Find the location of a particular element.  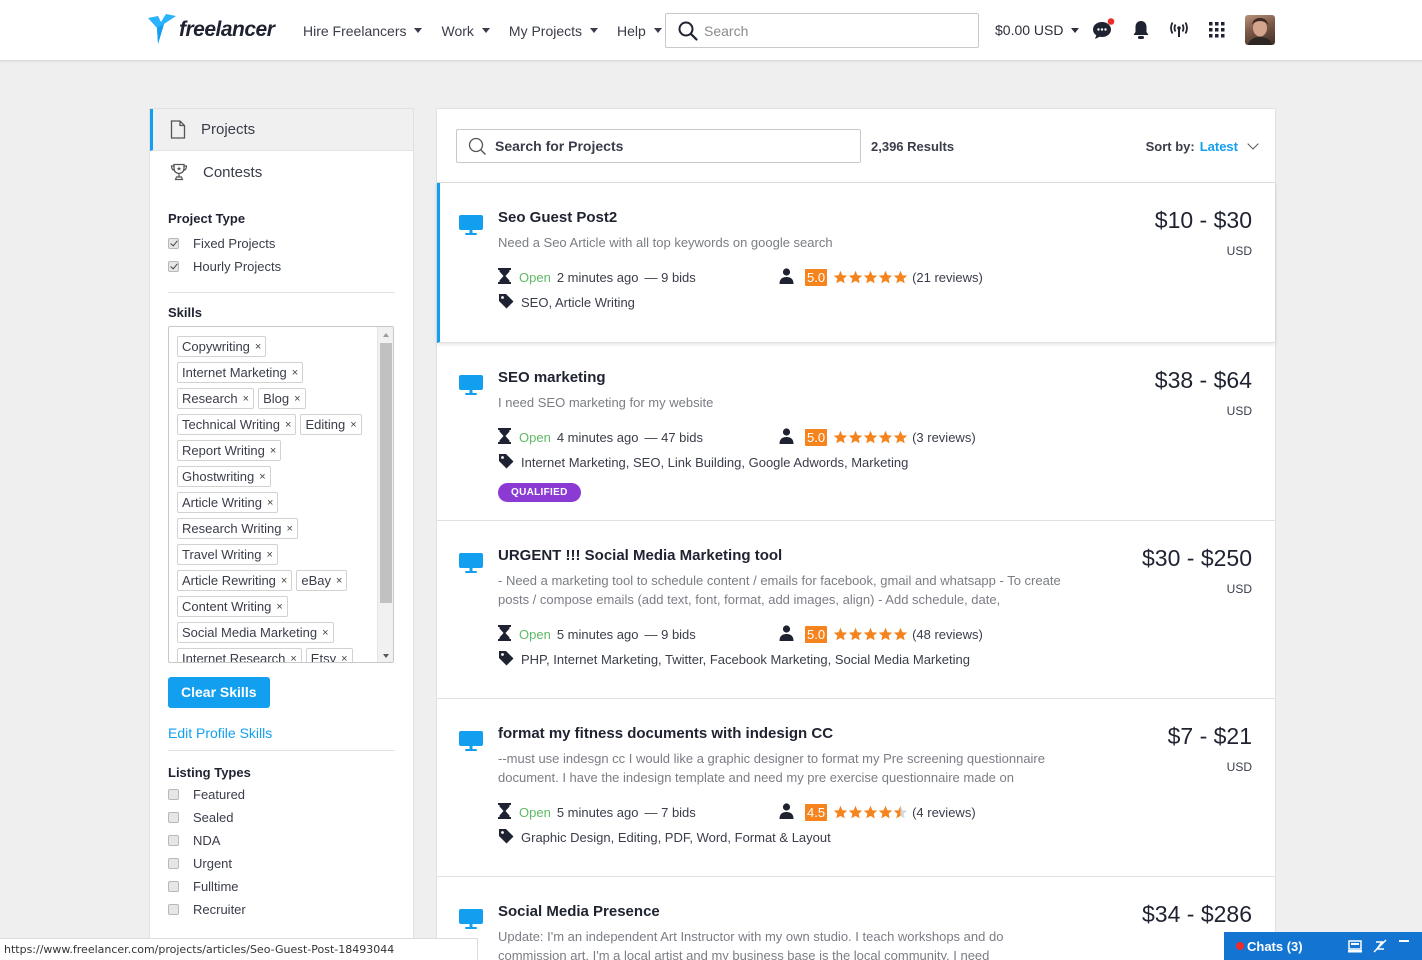

project-title: SEO marketing is located at coordinates (783, 377).